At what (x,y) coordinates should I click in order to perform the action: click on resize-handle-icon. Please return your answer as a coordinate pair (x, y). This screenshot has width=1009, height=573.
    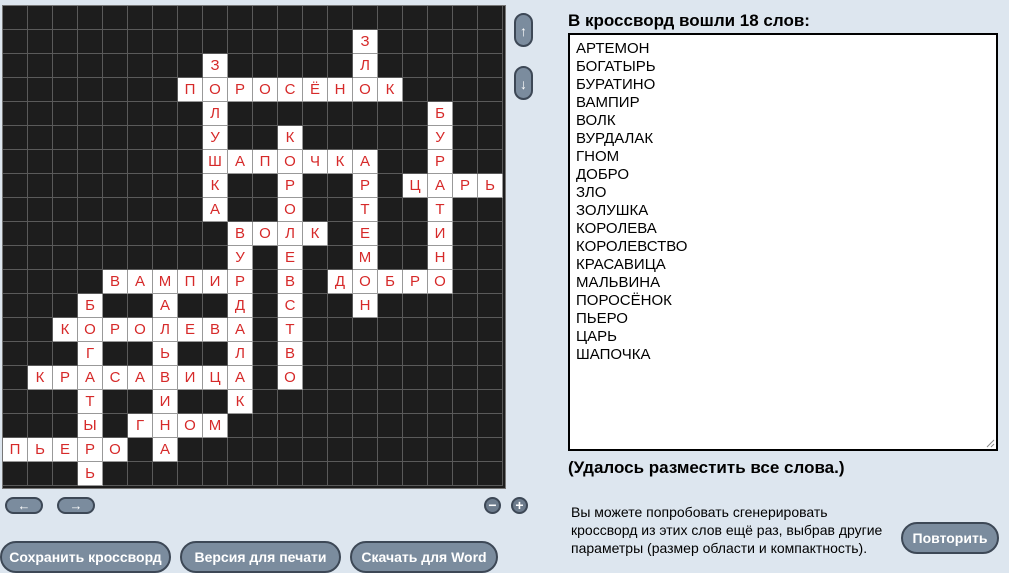
    Looking at the image, I should click on (990, 443).